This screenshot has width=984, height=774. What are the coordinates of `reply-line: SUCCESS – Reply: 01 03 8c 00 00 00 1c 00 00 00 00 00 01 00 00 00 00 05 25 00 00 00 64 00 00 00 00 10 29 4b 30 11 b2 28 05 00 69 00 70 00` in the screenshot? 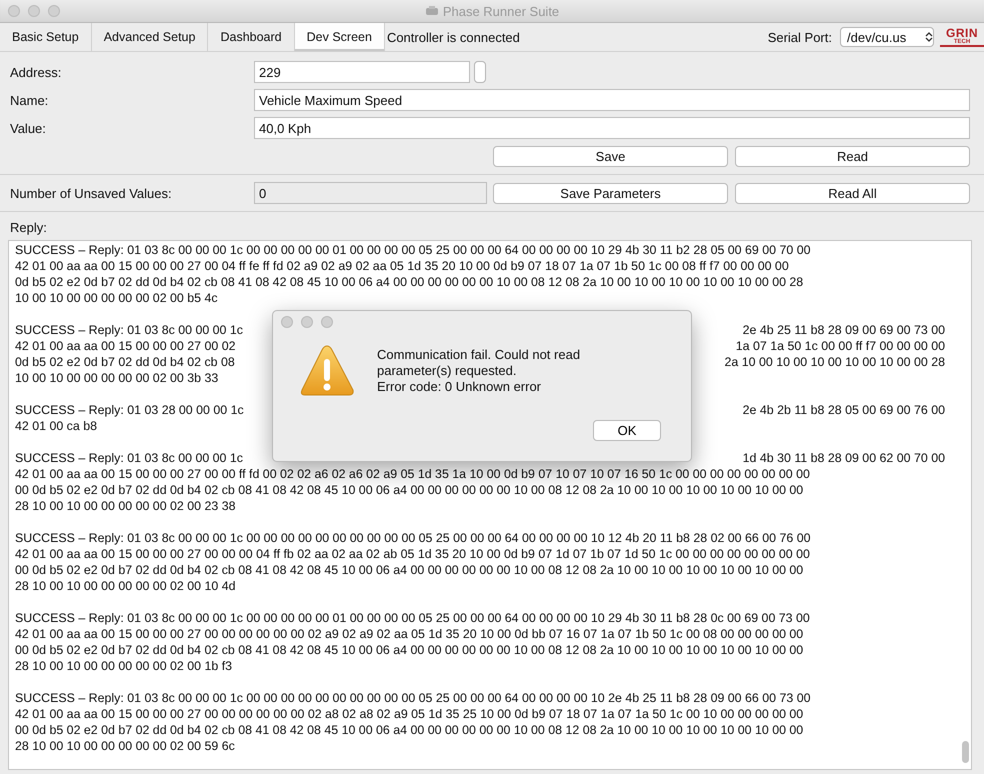 It's located at (412, 250).